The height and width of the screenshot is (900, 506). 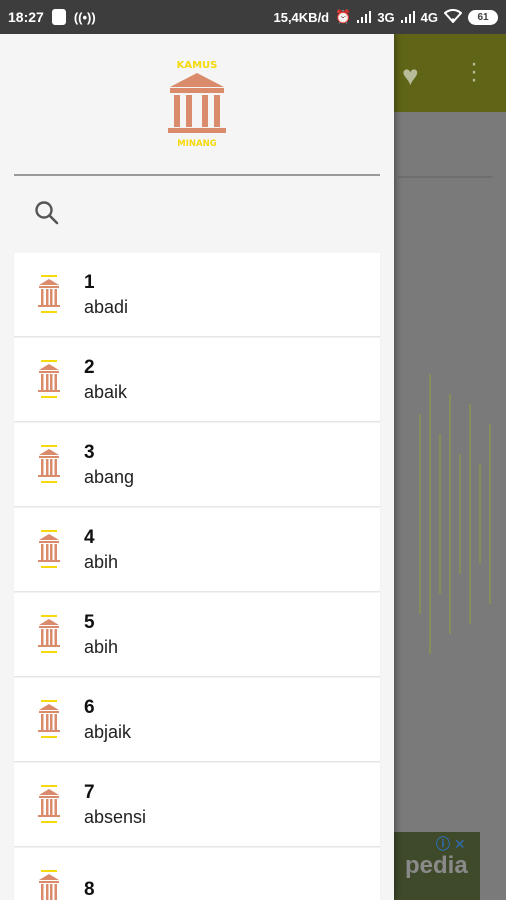 I want to click on status-time: 18:27, so click(x=26, y=17).